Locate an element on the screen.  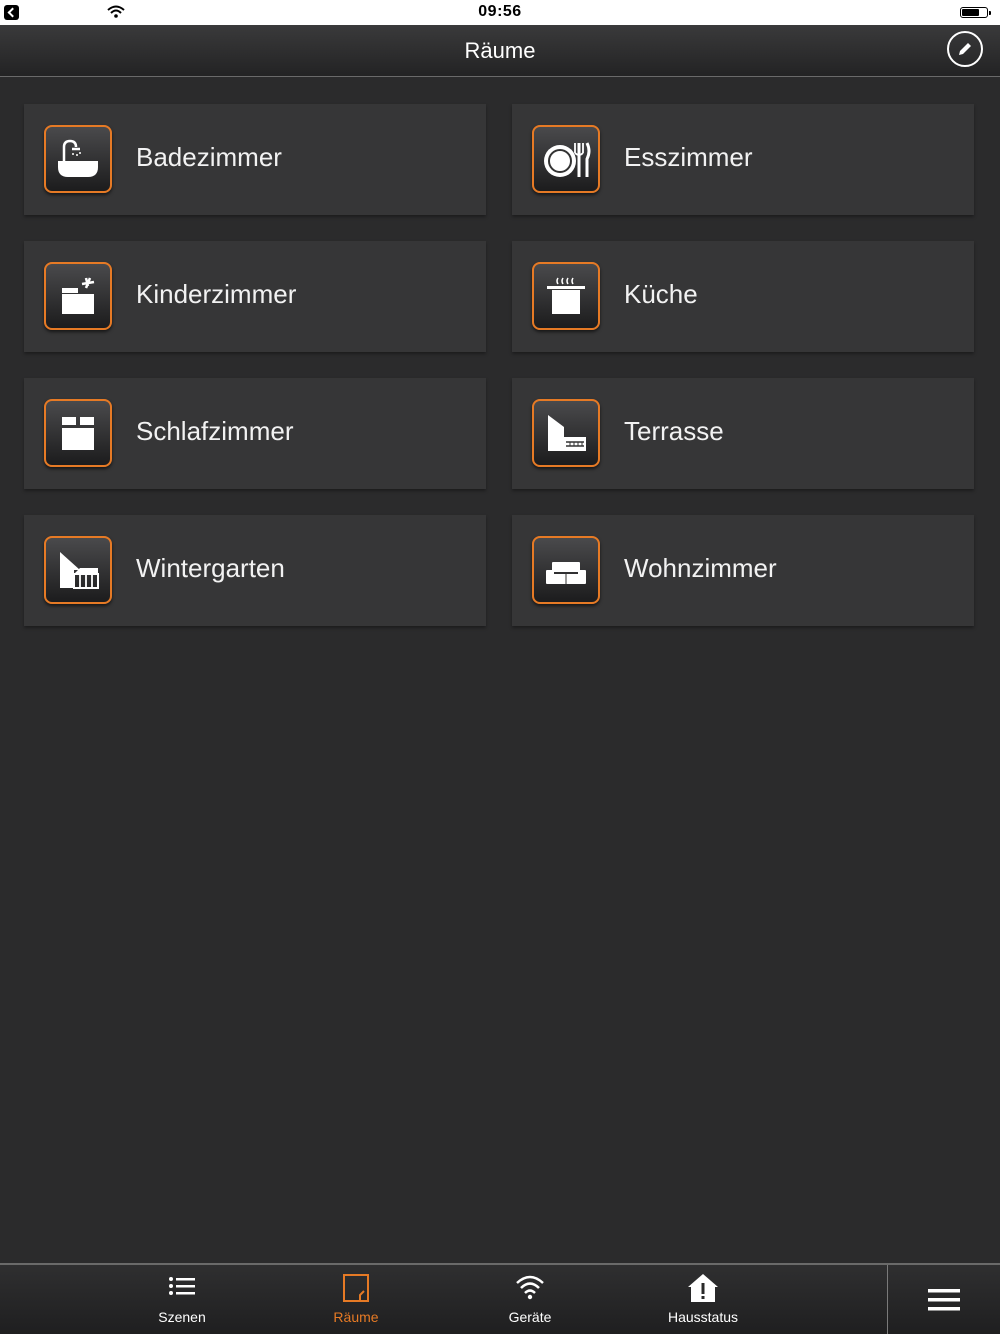
cooking-pot-icon is located at coordinates (566, 295).